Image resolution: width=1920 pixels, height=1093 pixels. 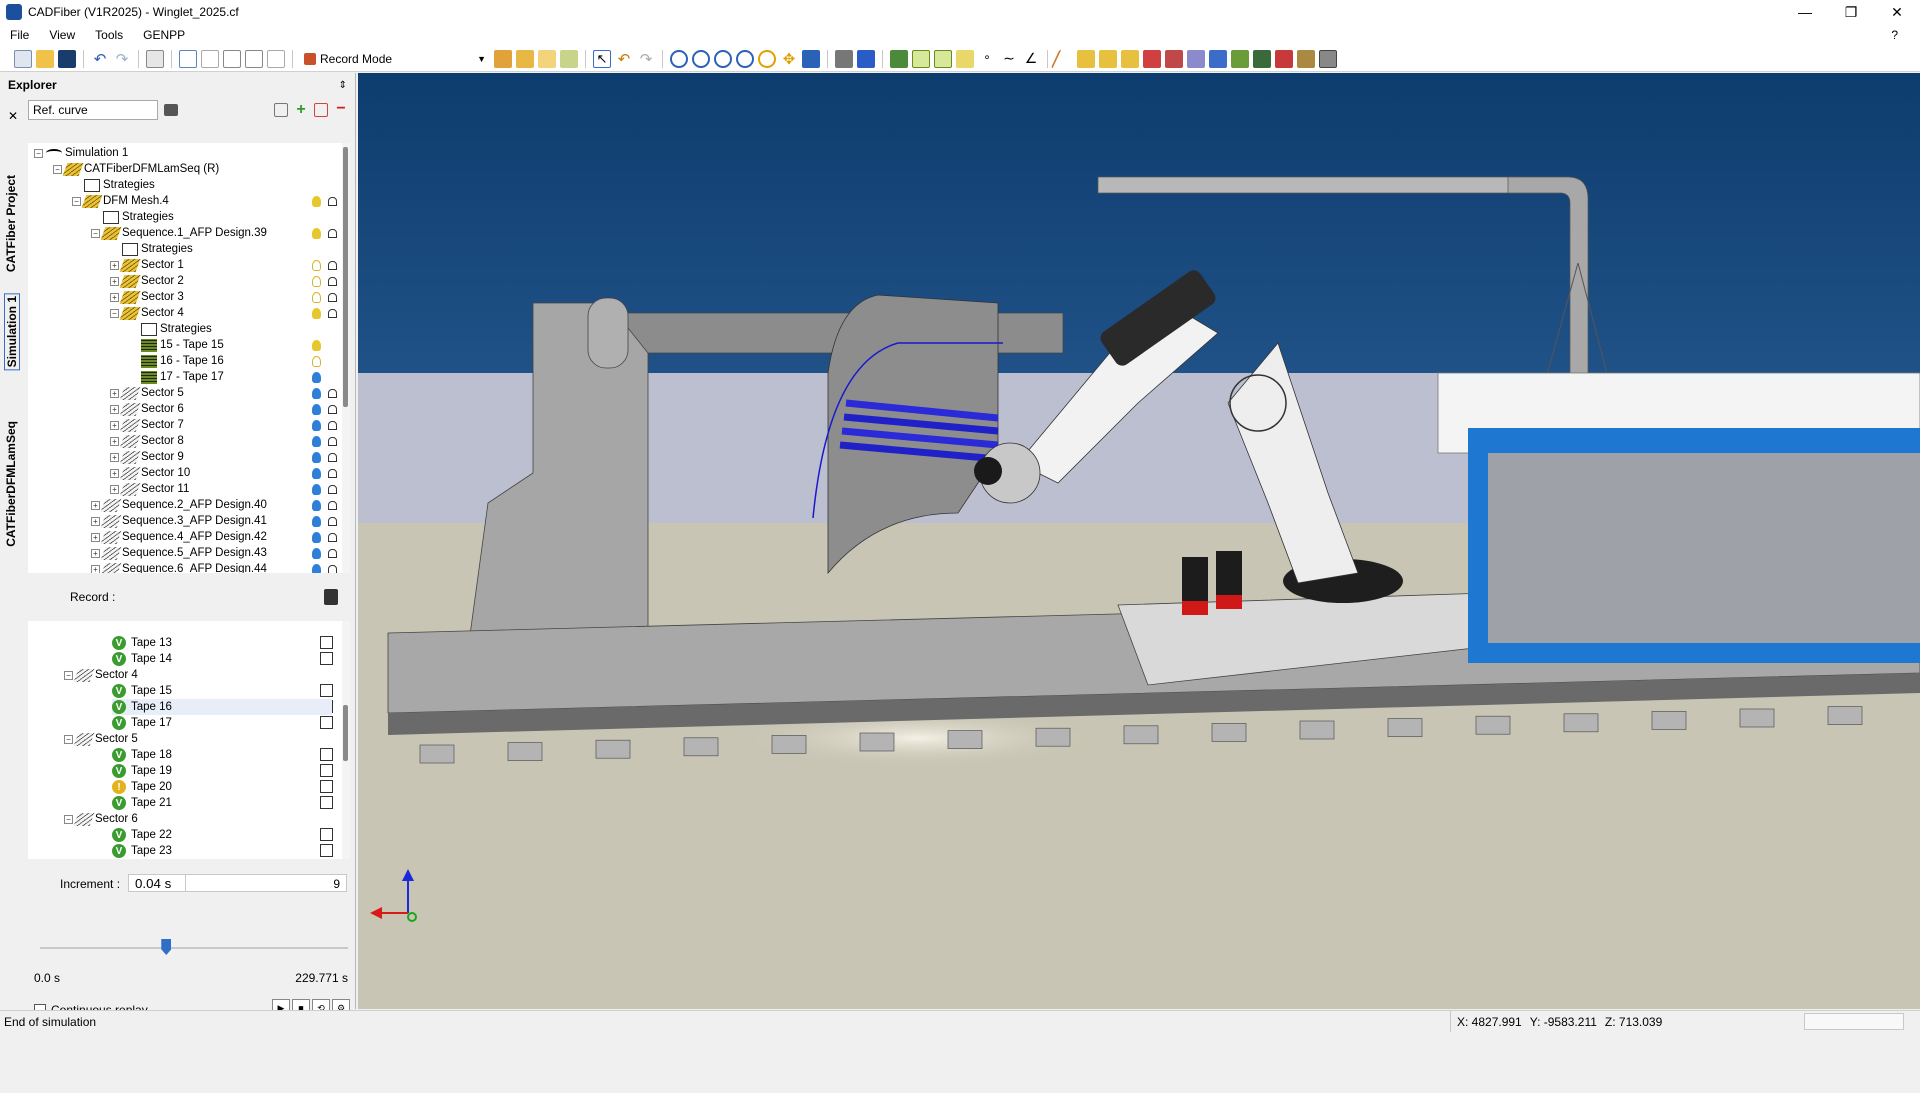 I want to click on tree-node: + Sector 11, so click(x=149, y=489).